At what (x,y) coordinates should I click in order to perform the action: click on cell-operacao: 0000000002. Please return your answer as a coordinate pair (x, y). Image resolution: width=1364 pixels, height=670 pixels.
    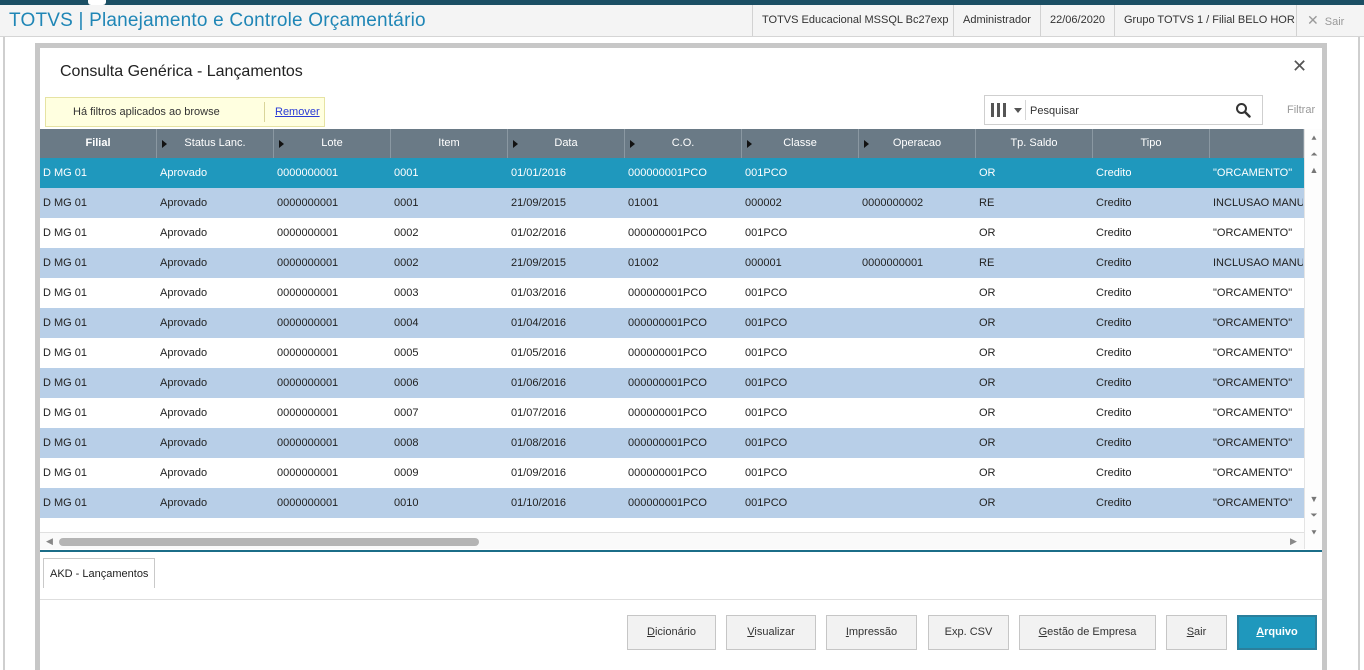
    Looking at the image, I should click on (893, 203).